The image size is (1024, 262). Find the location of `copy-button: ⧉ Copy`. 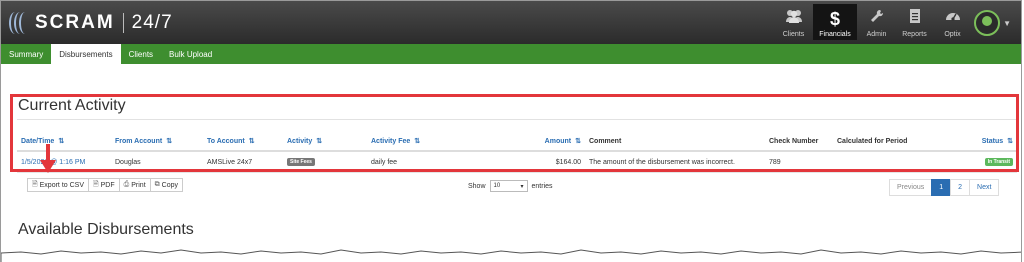

copy-button: ⧉ Copy is located at coordinates (166, 185).